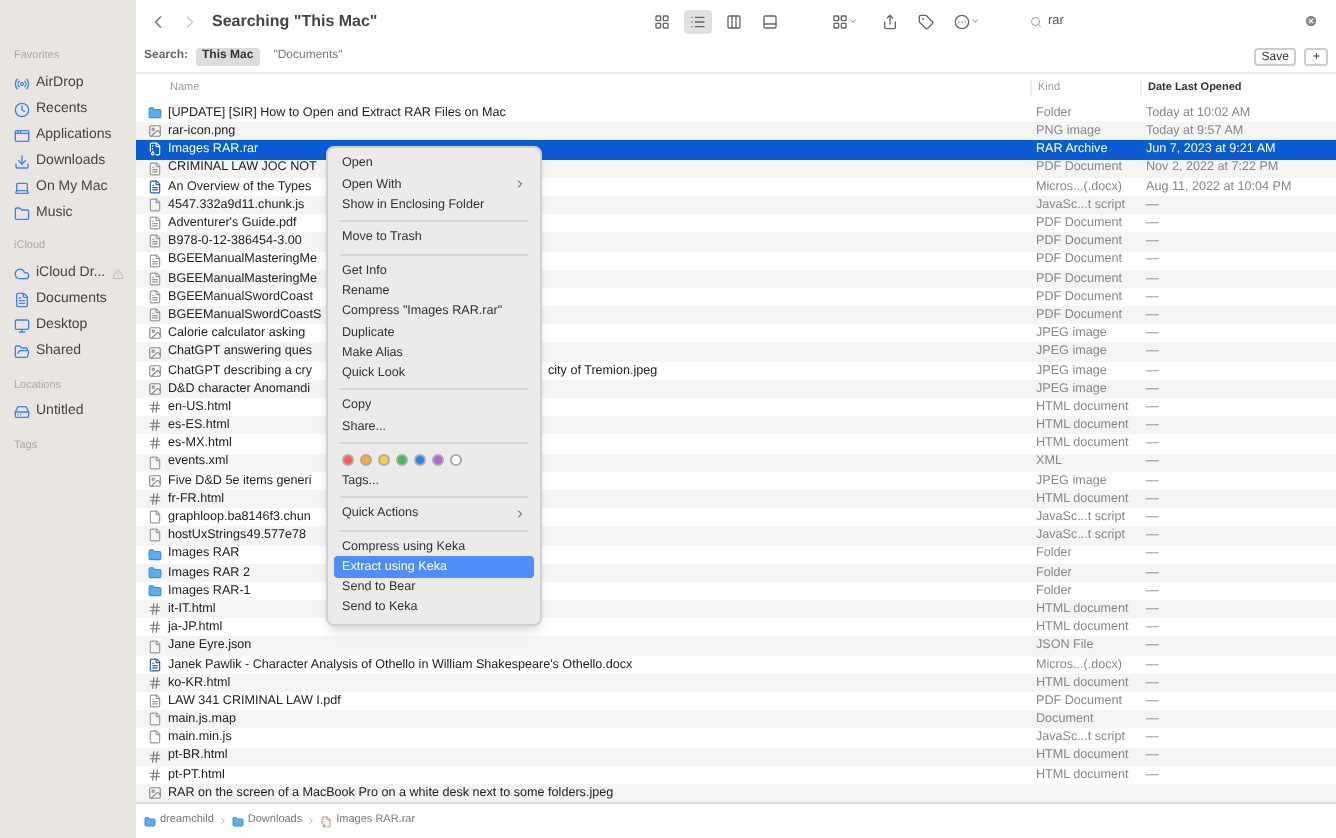 The height and width of the screenshot is (838, 1336). Describe the element at coordinates (296, 21) in the screenshot. I see `window-title: Searching "This Mac"` at that location.